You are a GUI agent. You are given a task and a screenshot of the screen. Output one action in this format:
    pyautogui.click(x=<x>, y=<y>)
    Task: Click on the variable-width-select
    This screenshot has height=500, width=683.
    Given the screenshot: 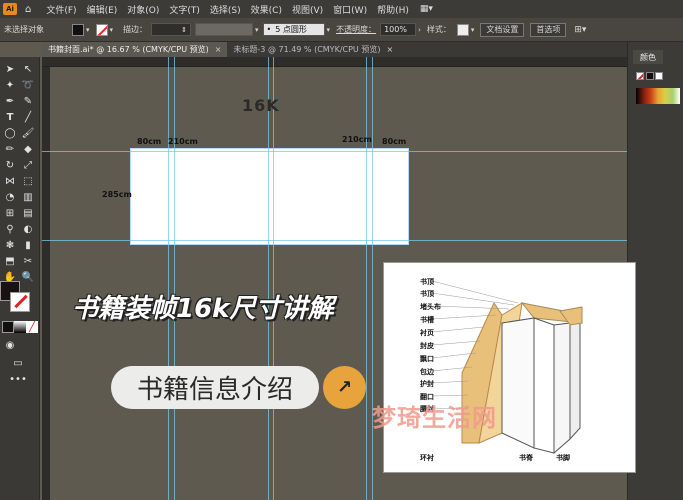 What is the action you would take?
    pyautogui.click(x=224, y=29)
    